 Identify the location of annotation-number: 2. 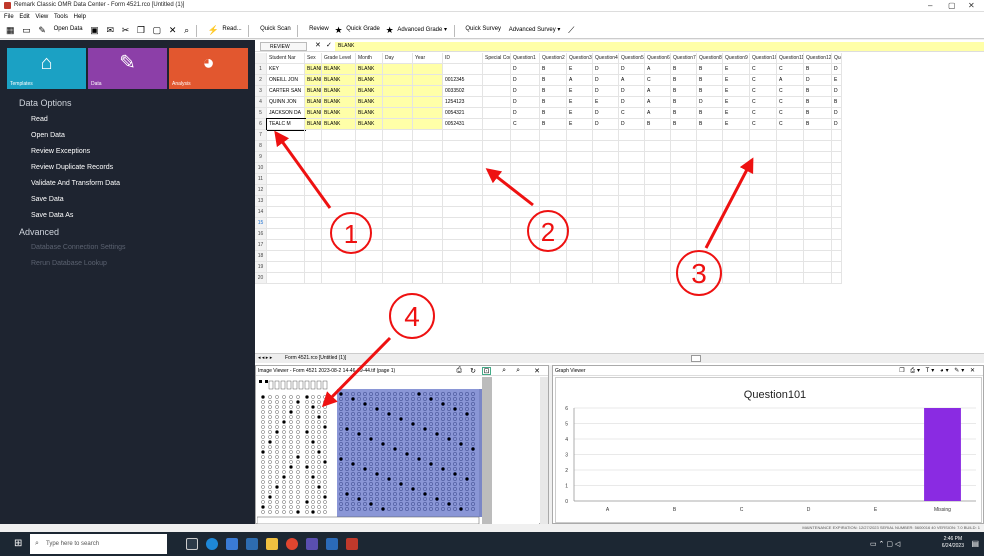
(548, 232).